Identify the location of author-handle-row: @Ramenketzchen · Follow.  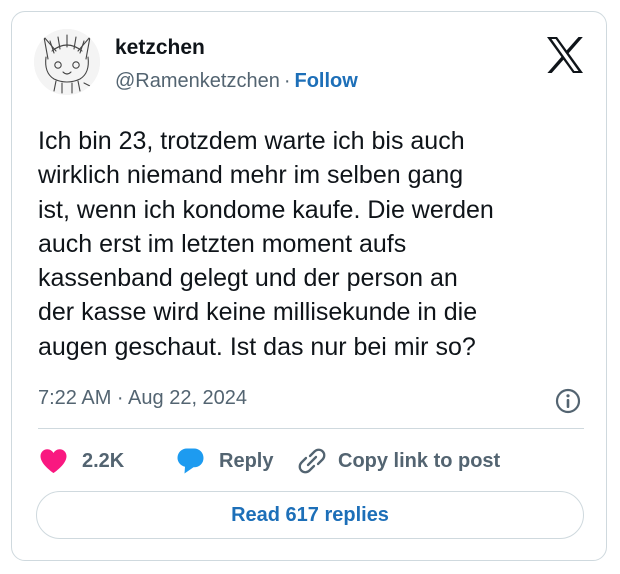
(236, 81).